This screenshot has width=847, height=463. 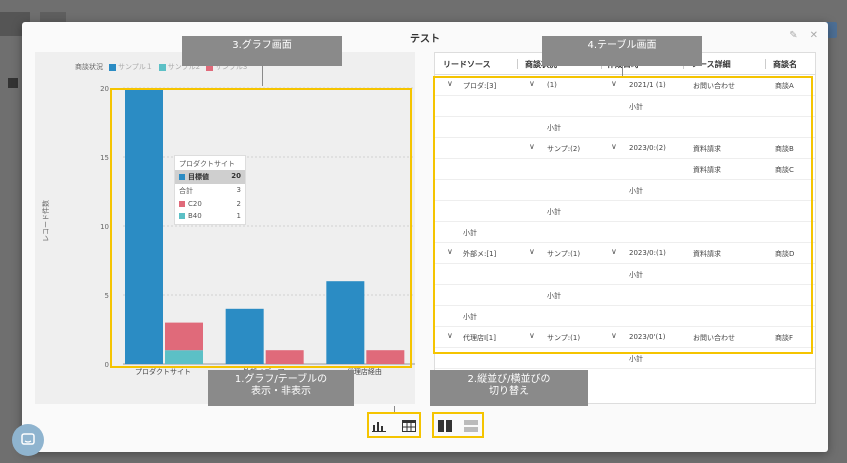 I want to click on column-header-deal-name: 商談名, so click(x=785, y=64).